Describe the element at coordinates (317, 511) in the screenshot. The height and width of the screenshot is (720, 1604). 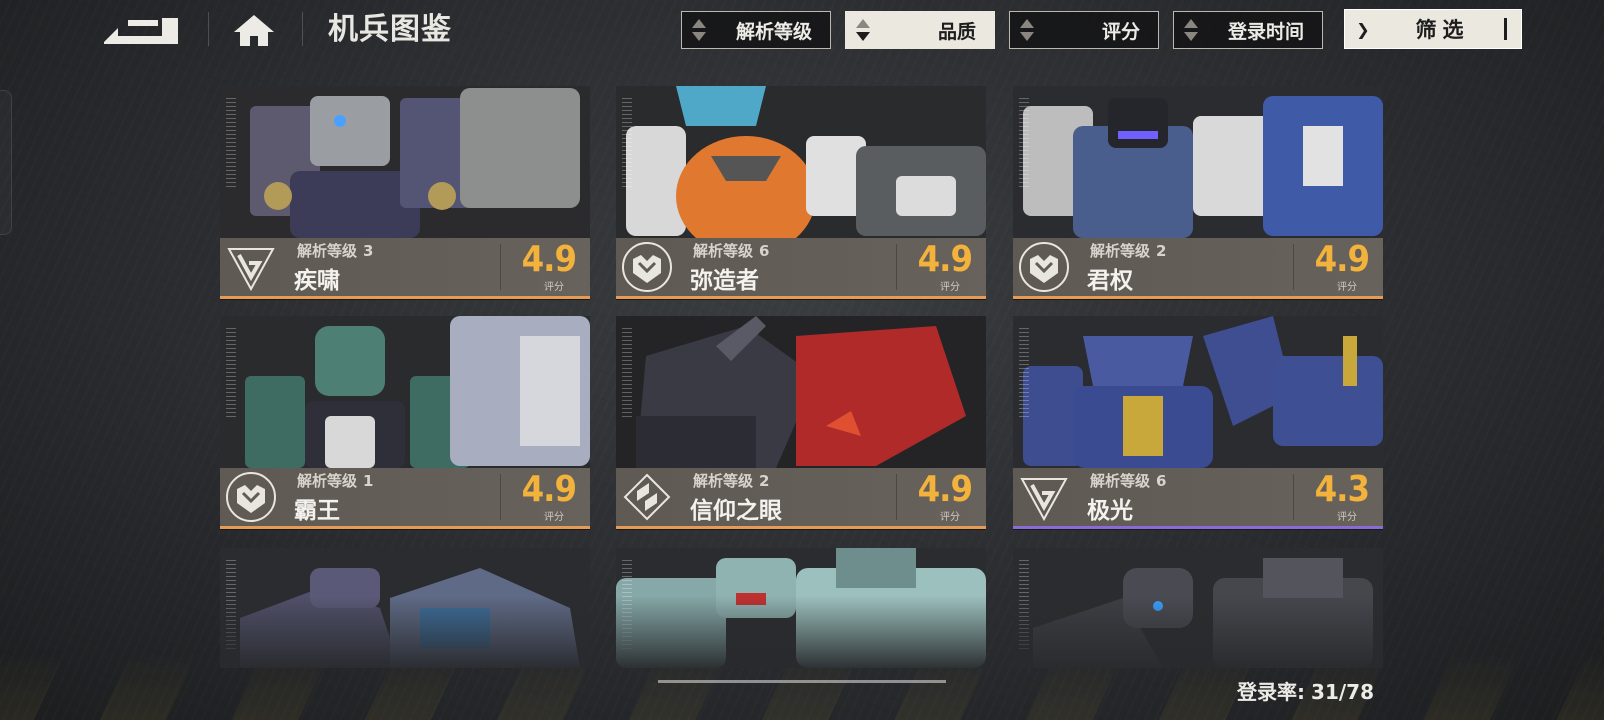
I see `mech-name: 霸王` at that location.